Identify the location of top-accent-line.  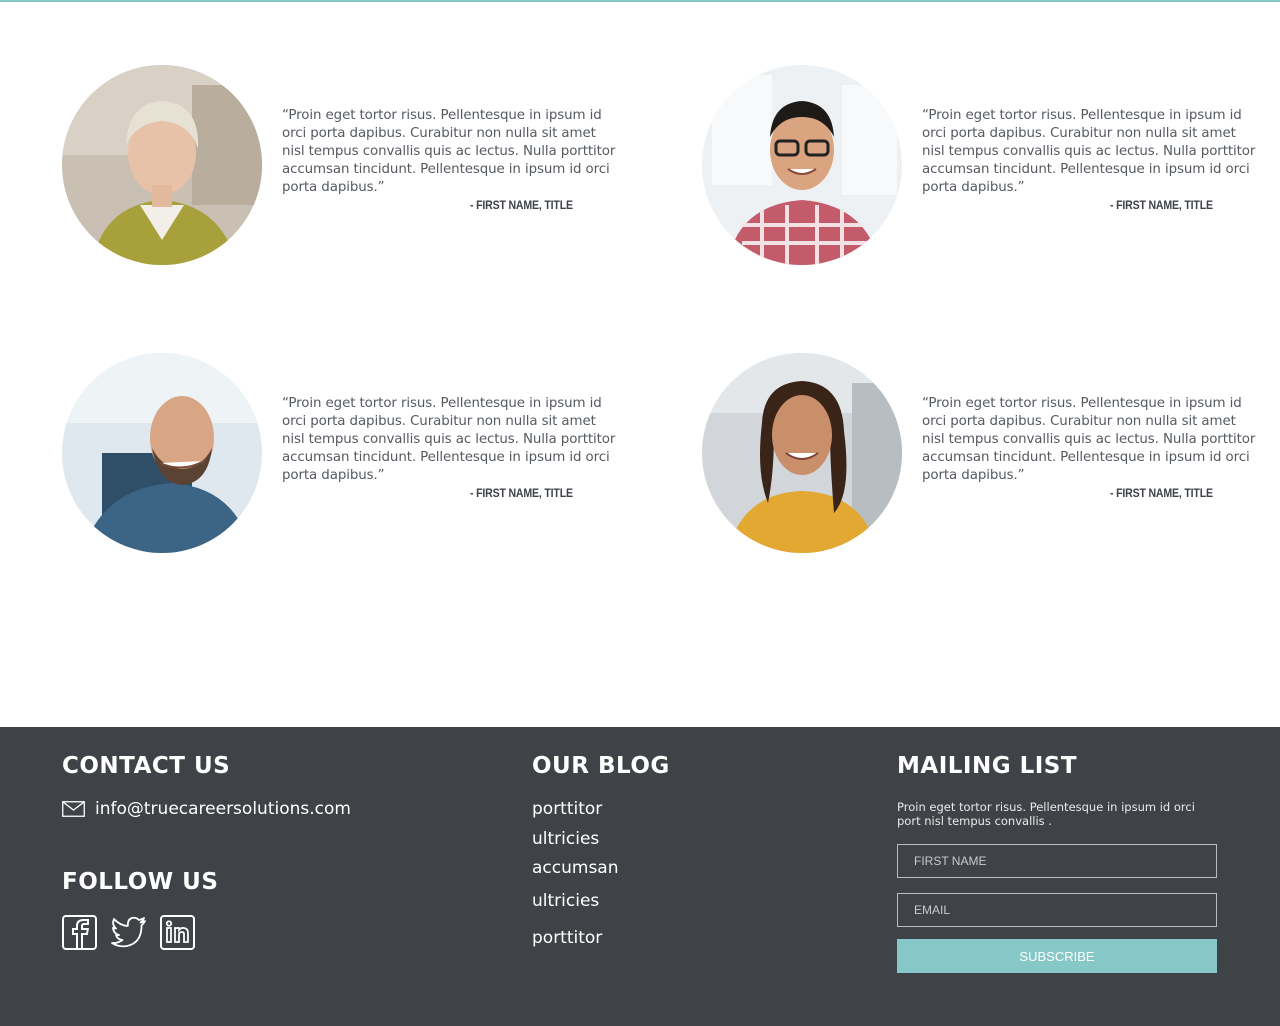
(640, 1).